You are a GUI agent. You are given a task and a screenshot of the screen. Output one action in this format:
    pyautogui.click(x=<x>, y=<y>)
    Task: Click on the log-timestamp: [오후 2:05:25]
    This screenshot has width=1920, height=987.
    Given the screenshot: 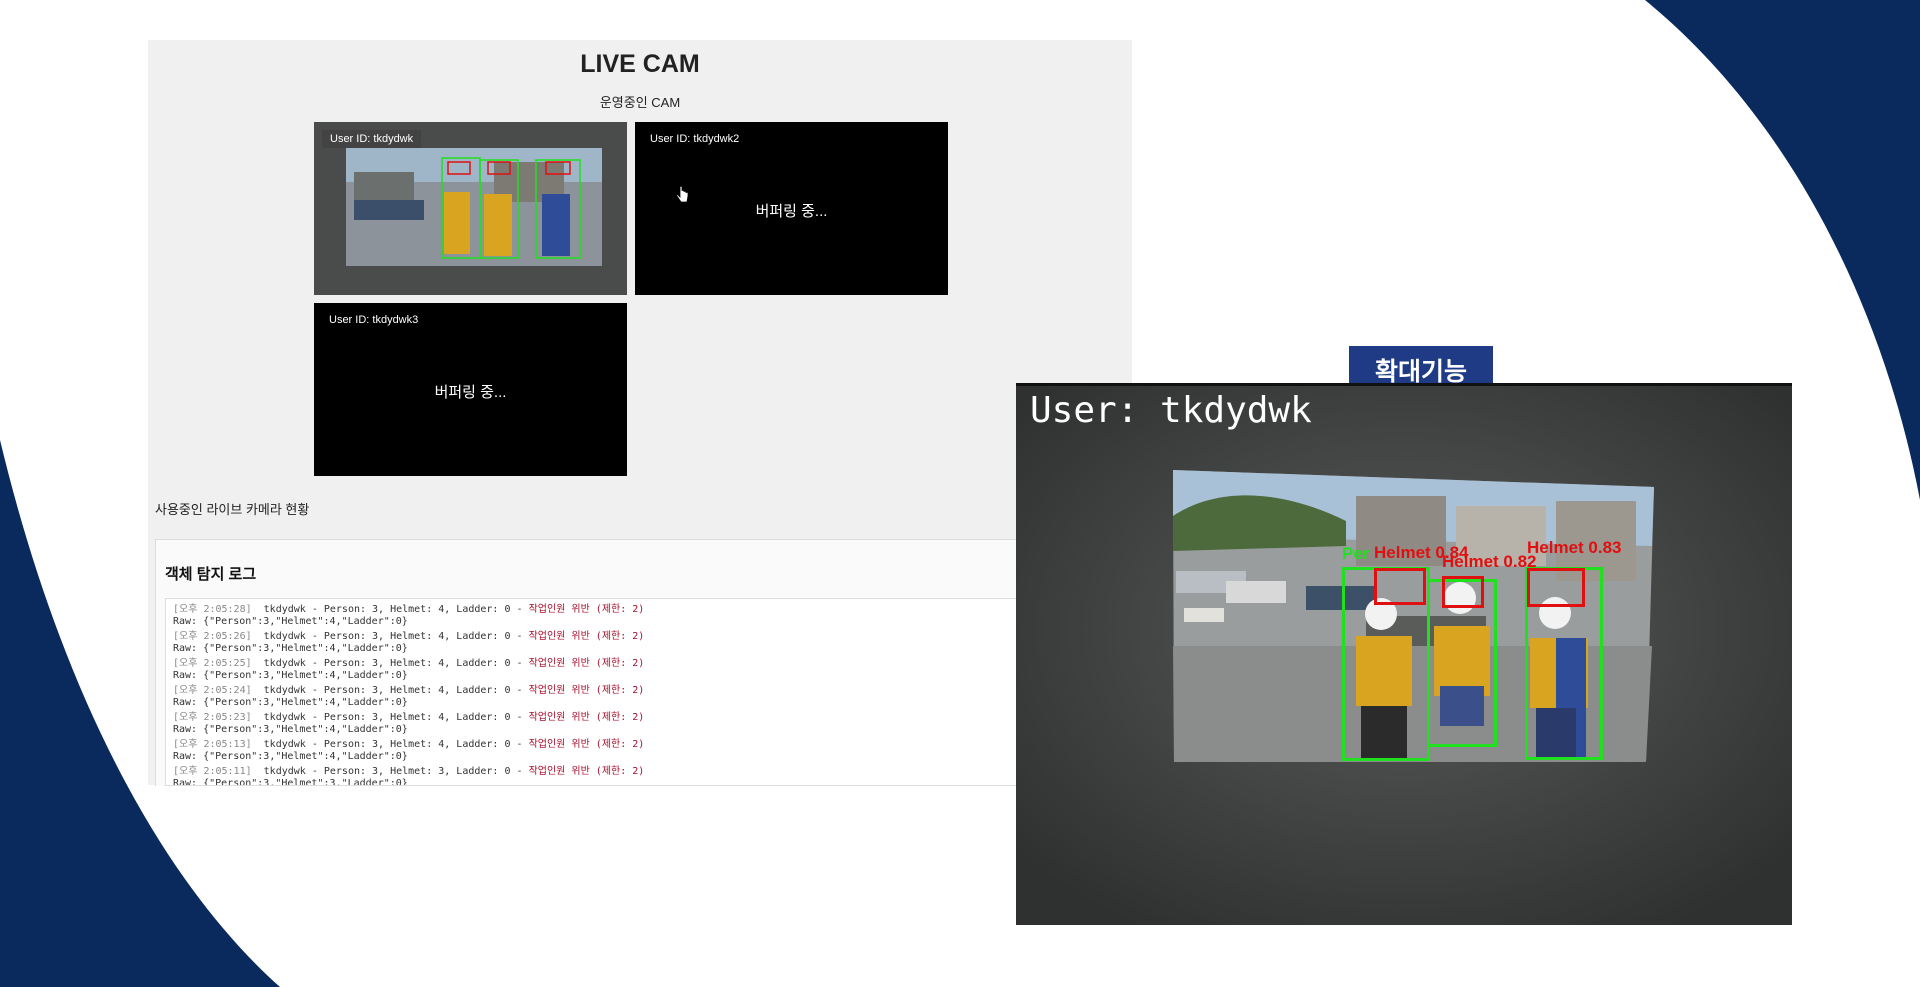 What is the action you would take?
    pyautogui.click(x=212, y=663)
    